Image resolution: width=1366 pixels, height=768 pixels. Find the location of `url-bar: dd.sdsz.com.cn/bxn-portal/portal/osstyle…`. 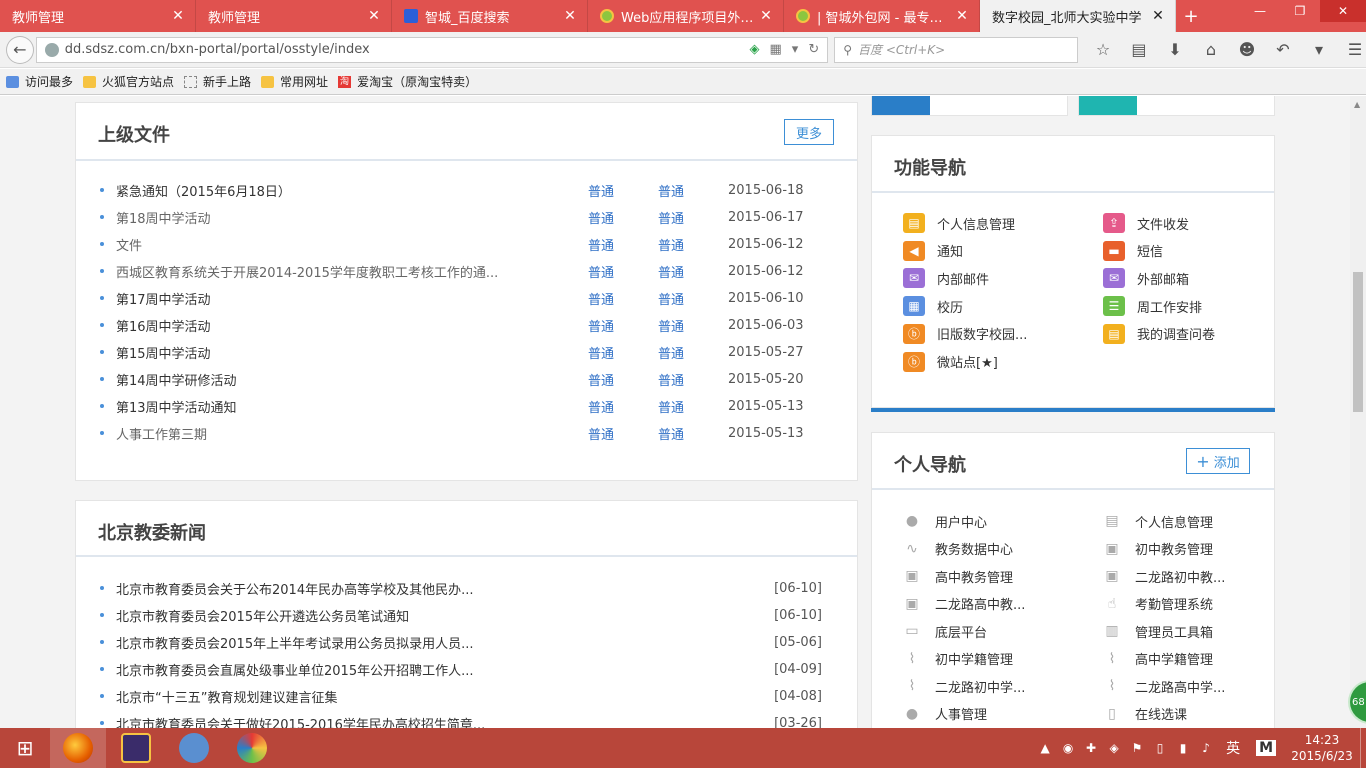

url-bar: dd.sdsz.com.cn/bxn-portal/portal/osstyle… is located at coordinates (432, 49).